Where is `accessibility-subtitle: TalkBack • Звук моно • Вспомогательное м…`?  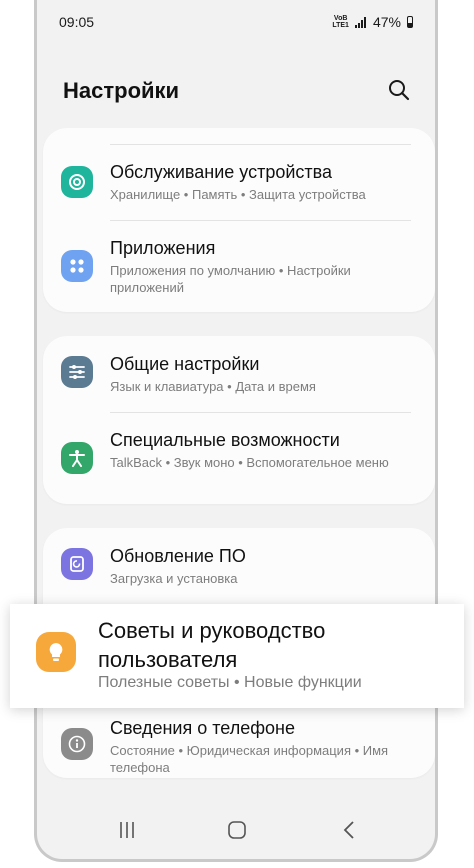 accessibility-subtitle: TalkBack • Звук моно • Вспомогательное м… is located at coordinates (249, 462).